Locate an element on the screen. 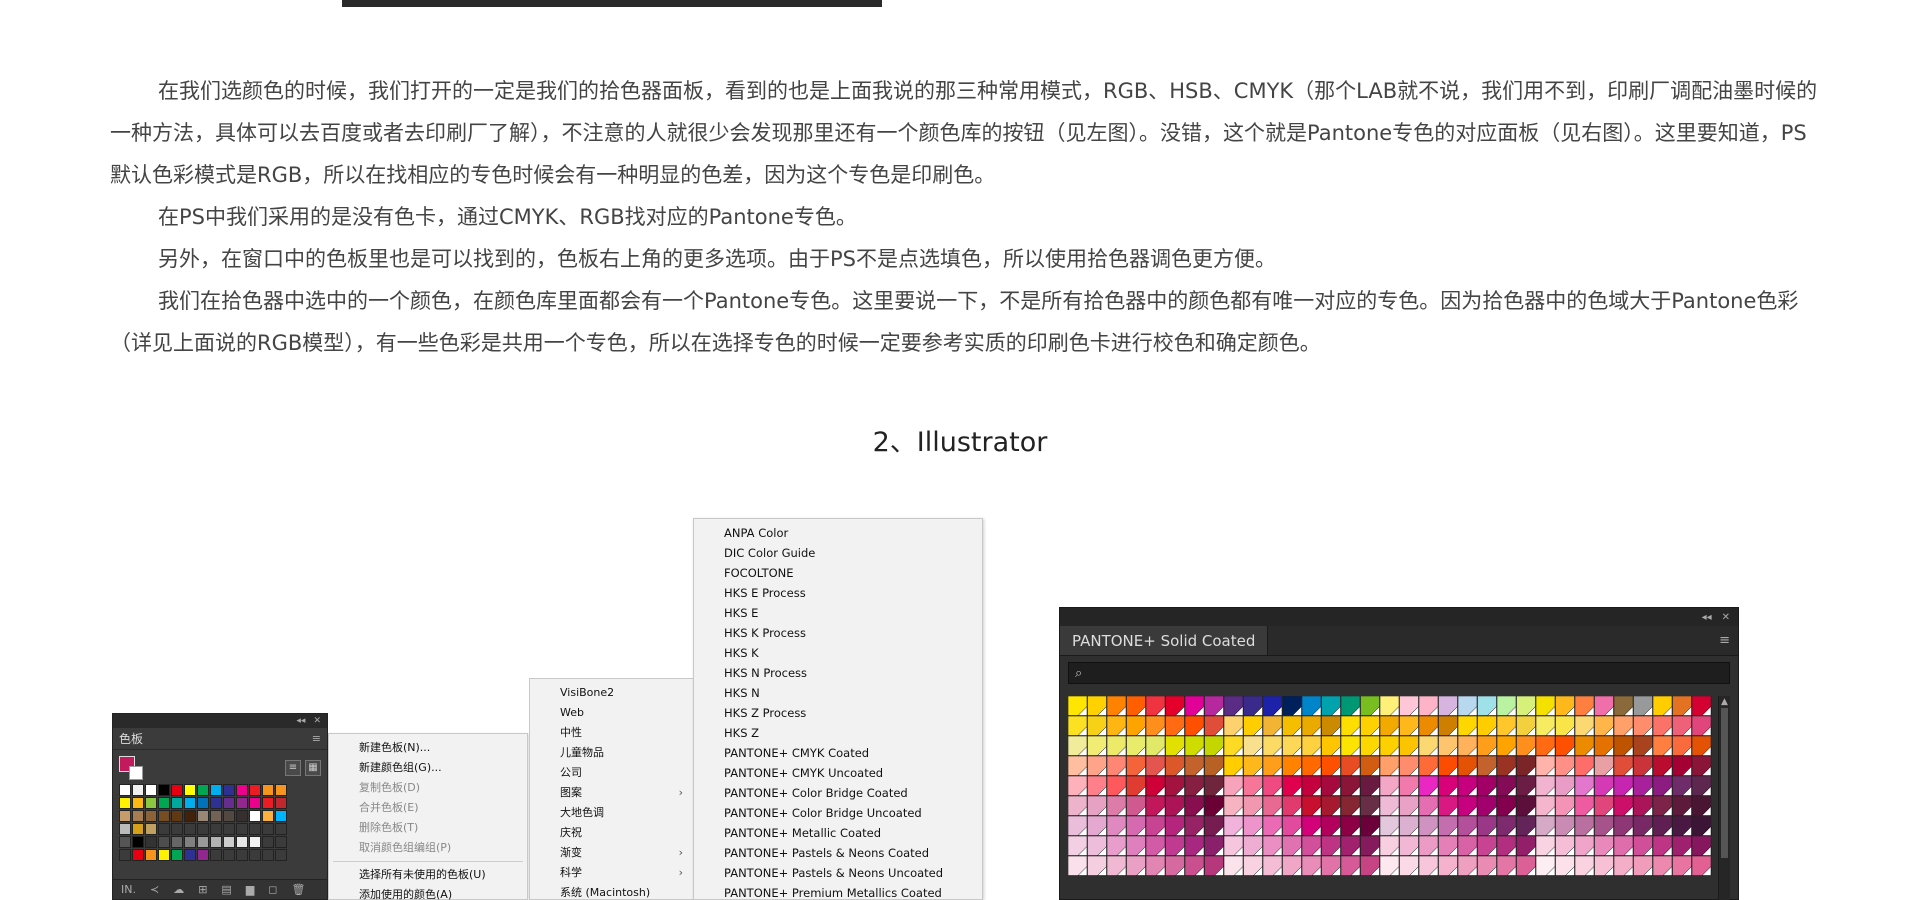  pantone-scrollbar: ▲ is located at coordinates (1724, 798).